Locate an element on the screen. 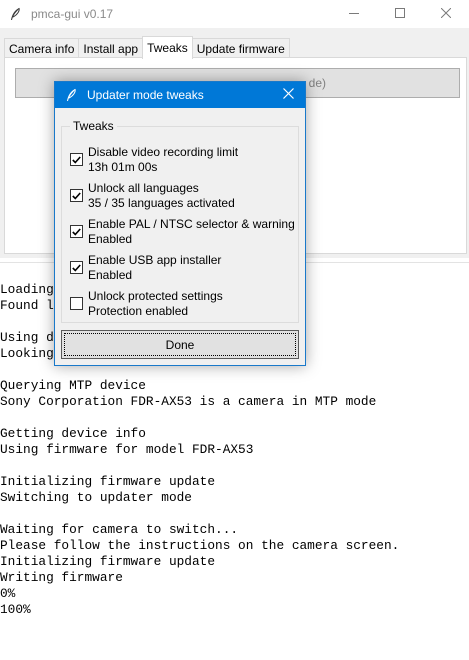  log-line: 0% is located at coordinates (8, 593).